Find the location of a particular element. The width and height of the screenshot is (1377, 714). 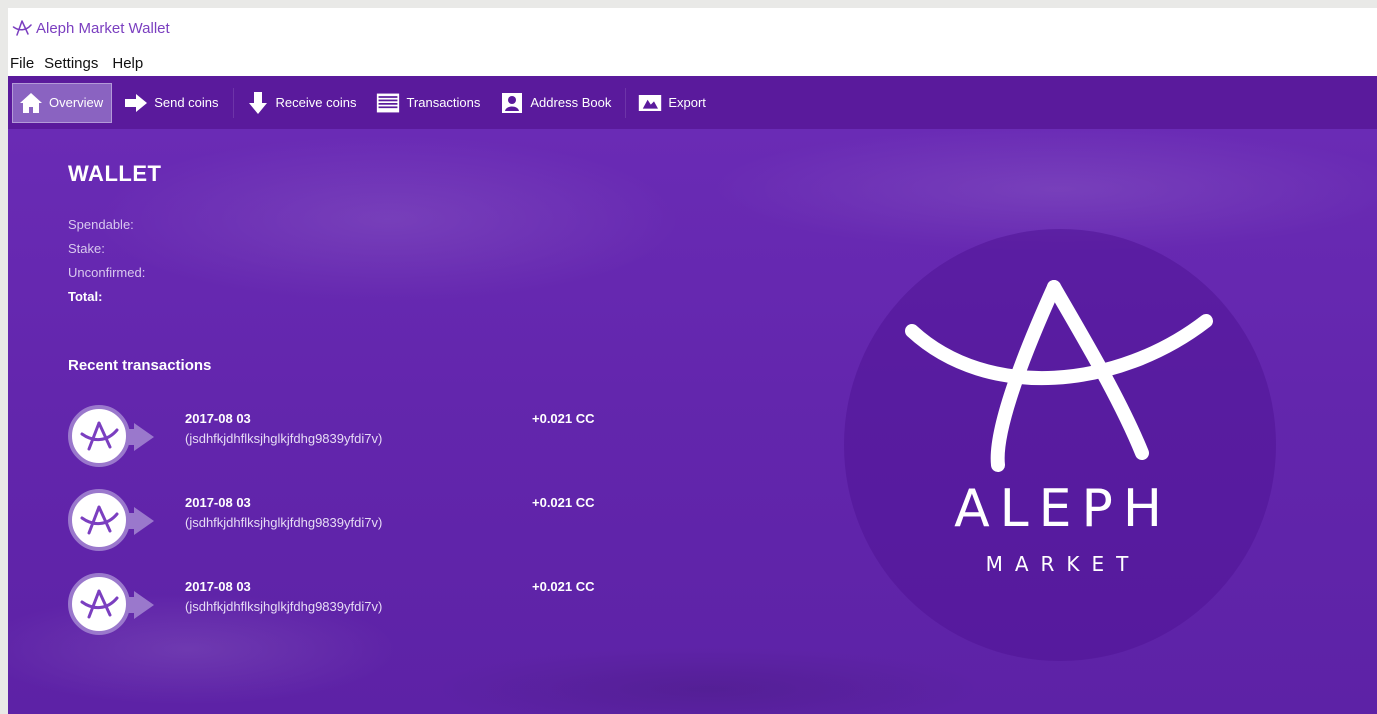

balance-summary: Spendable: Stake: Unconfirmed: Total: is located at coordinates (106, 261).